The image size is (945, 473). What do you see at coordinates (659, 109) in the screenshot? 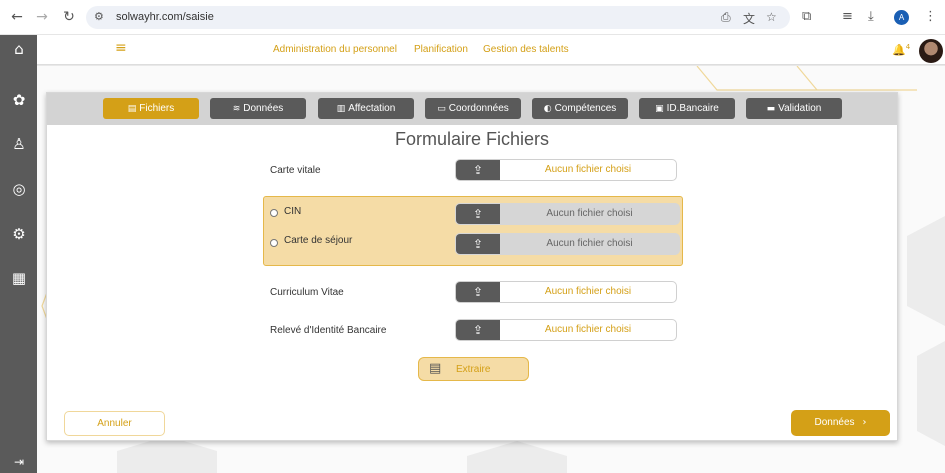
I see `id-card-icon: ▣` at bounding box center [659, 109].